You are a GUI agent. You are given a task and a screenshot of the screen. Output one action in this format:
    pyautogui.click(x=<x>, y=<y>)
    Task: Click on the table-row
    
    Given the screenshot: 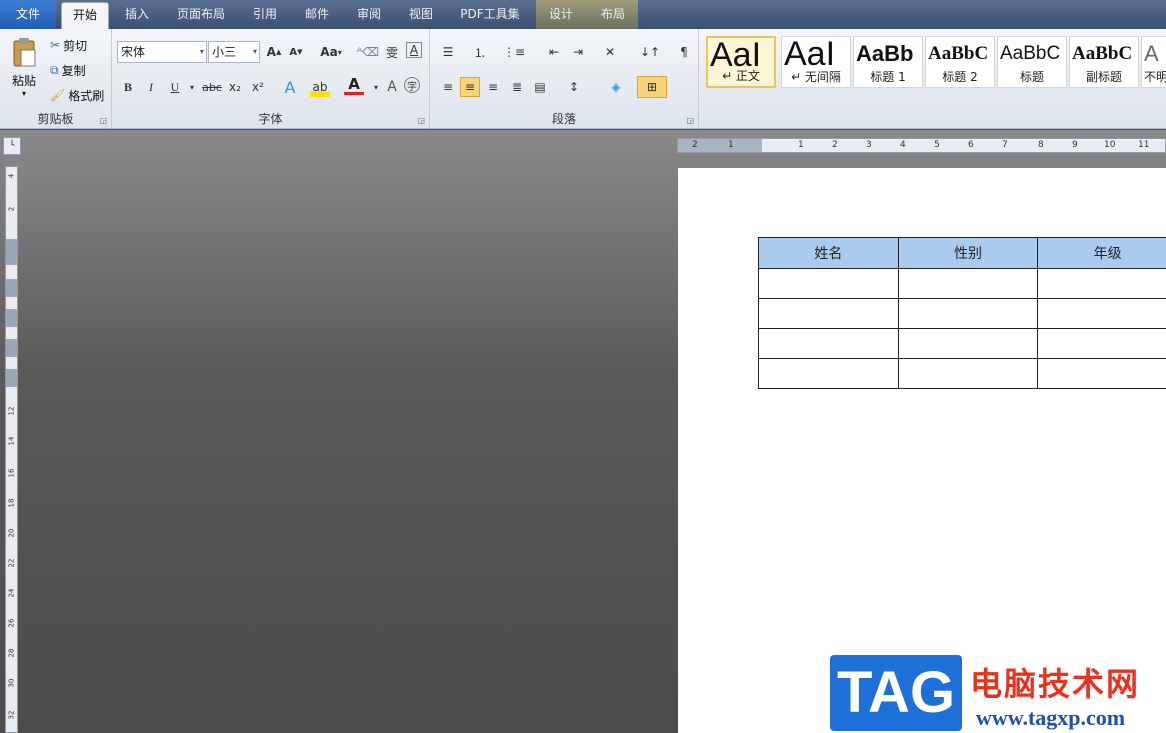 What is the action you would take?
    pyautogui.click(x=962, y=343)
    